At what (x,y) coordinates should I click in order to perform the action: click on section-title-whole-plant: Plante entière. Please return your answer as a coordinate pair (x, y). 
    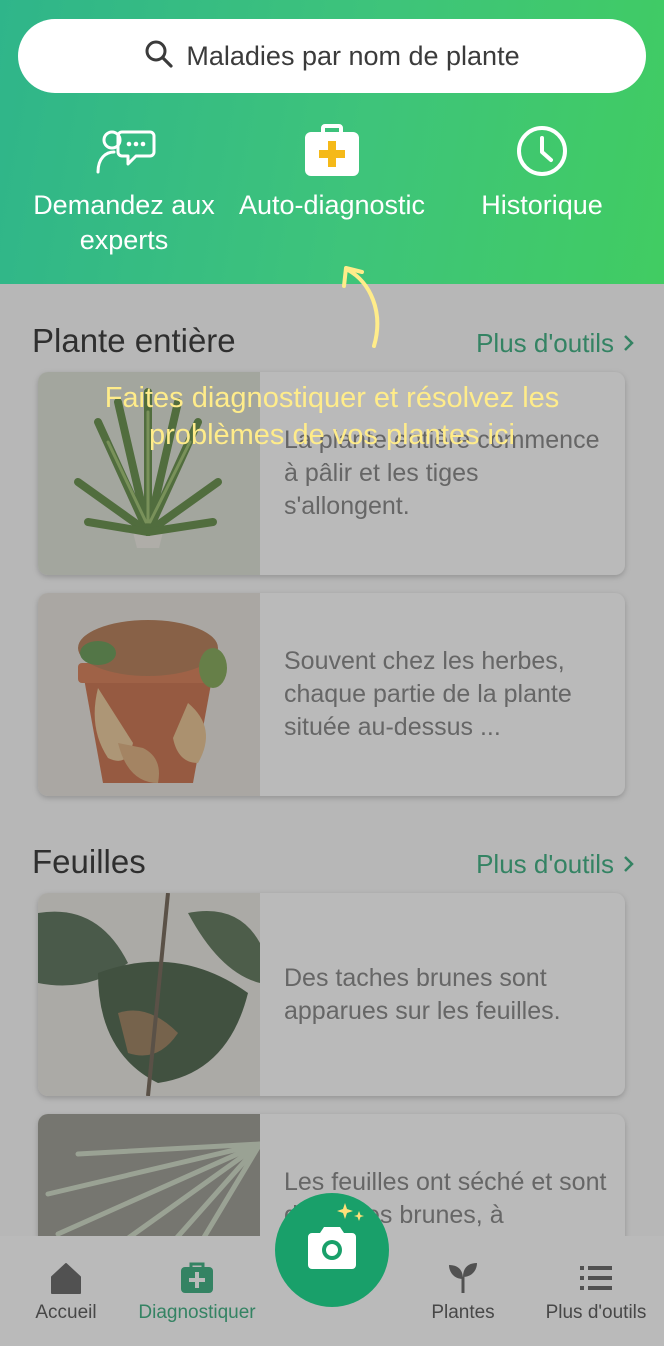
    Looking at the image, I should click on (134, 340).